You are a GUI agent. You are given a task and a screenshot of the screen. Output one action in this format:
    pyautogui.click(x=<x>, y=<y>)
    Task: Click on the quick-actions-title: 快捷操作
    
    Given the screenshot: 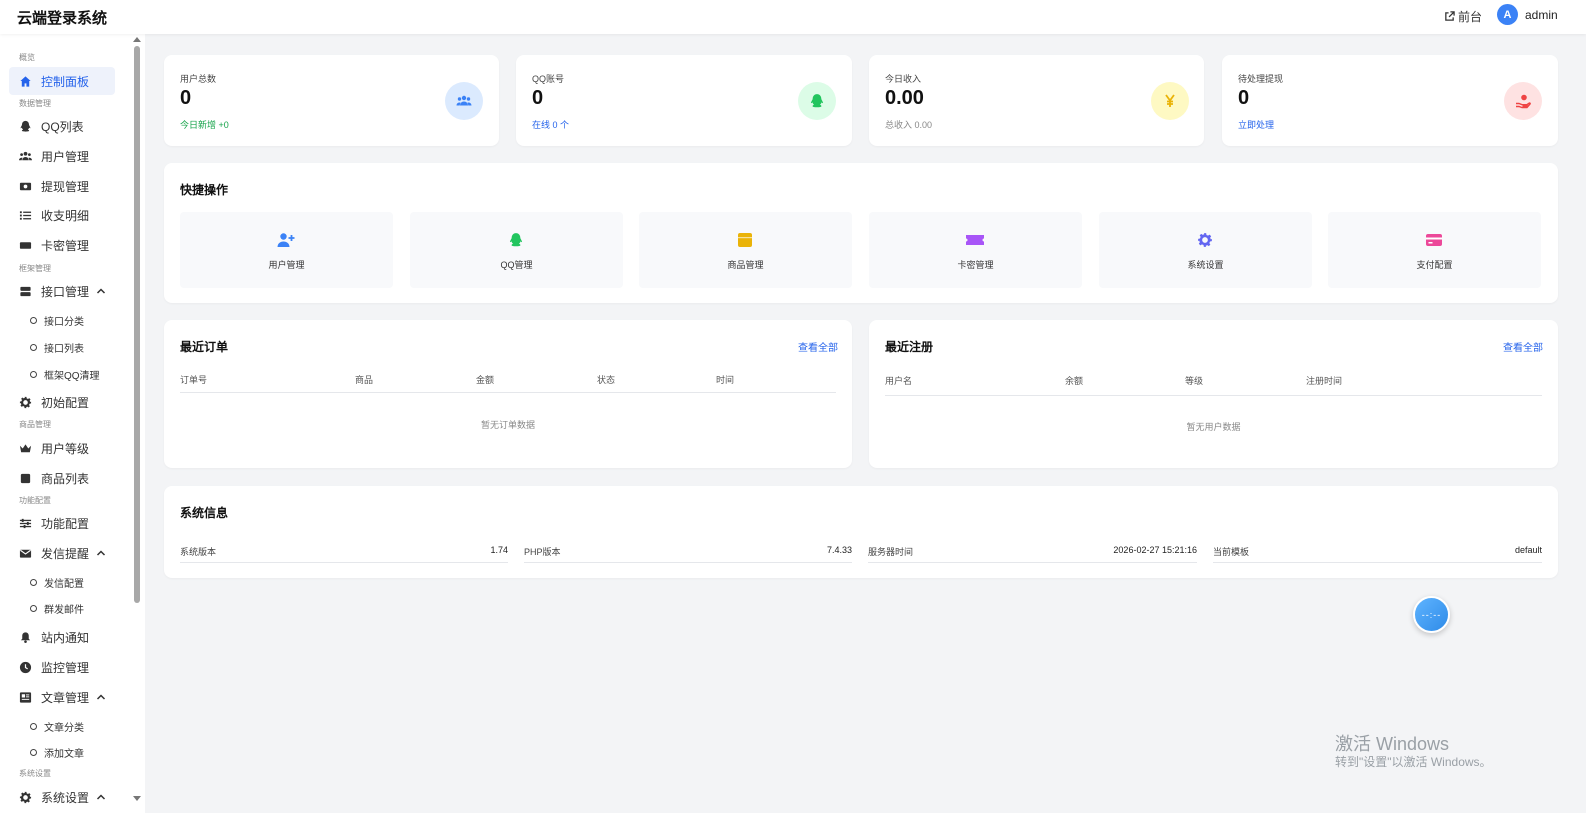 What is the action you would take?
    pyautogui.click(x=204, y=190)
    